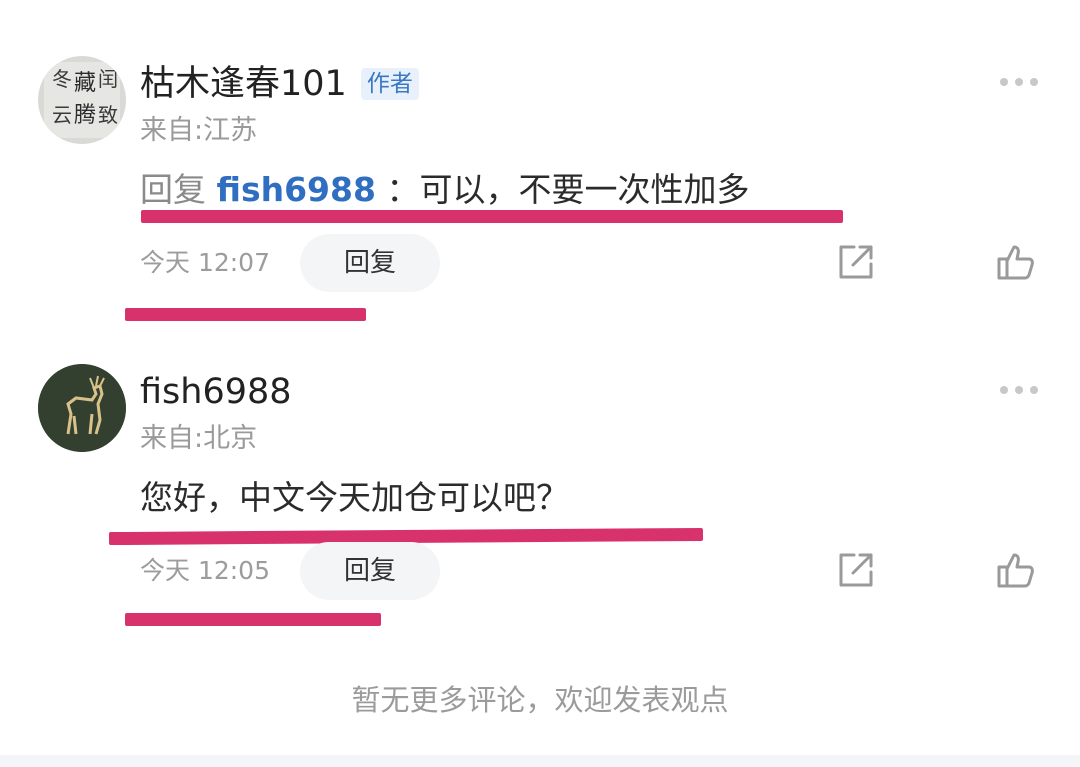 The width and height of the screenshot is (1080, 767). I want to click on location-label: 来自:北京, so click(199, 438).